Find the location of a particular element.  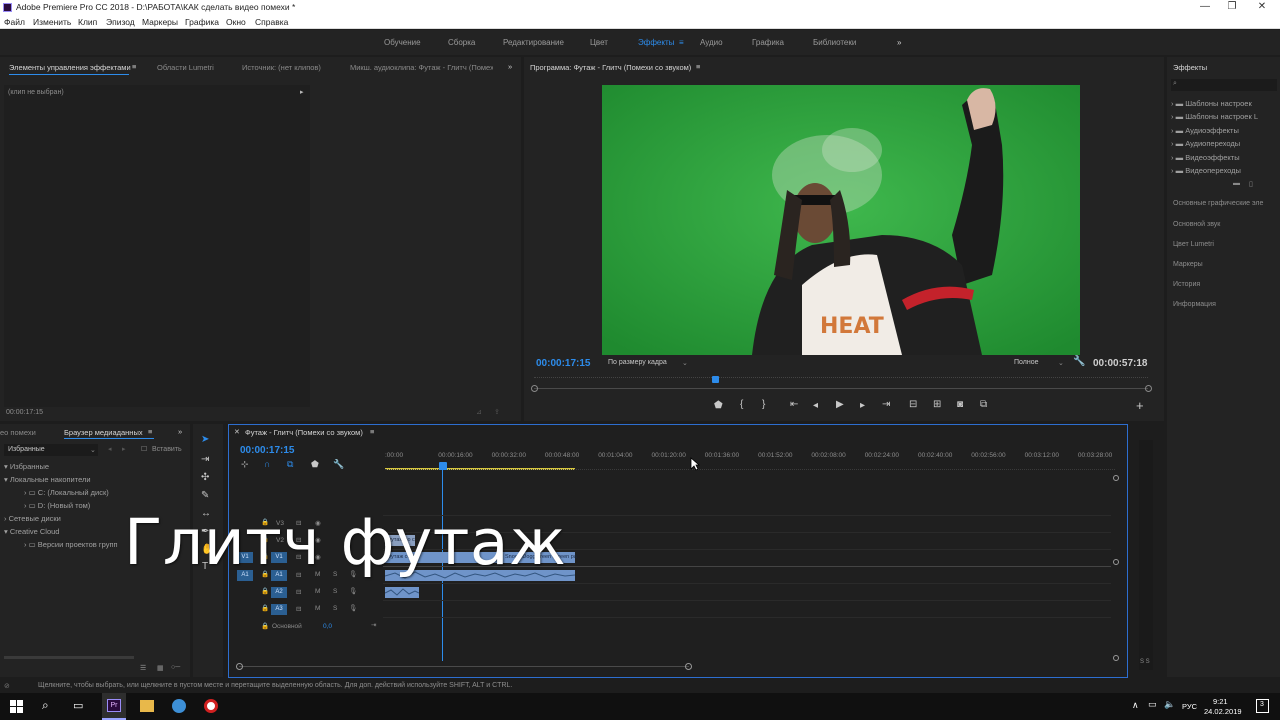

tab-lumetri-scopes: Области Lumetri is located at coordinates (185, 67).